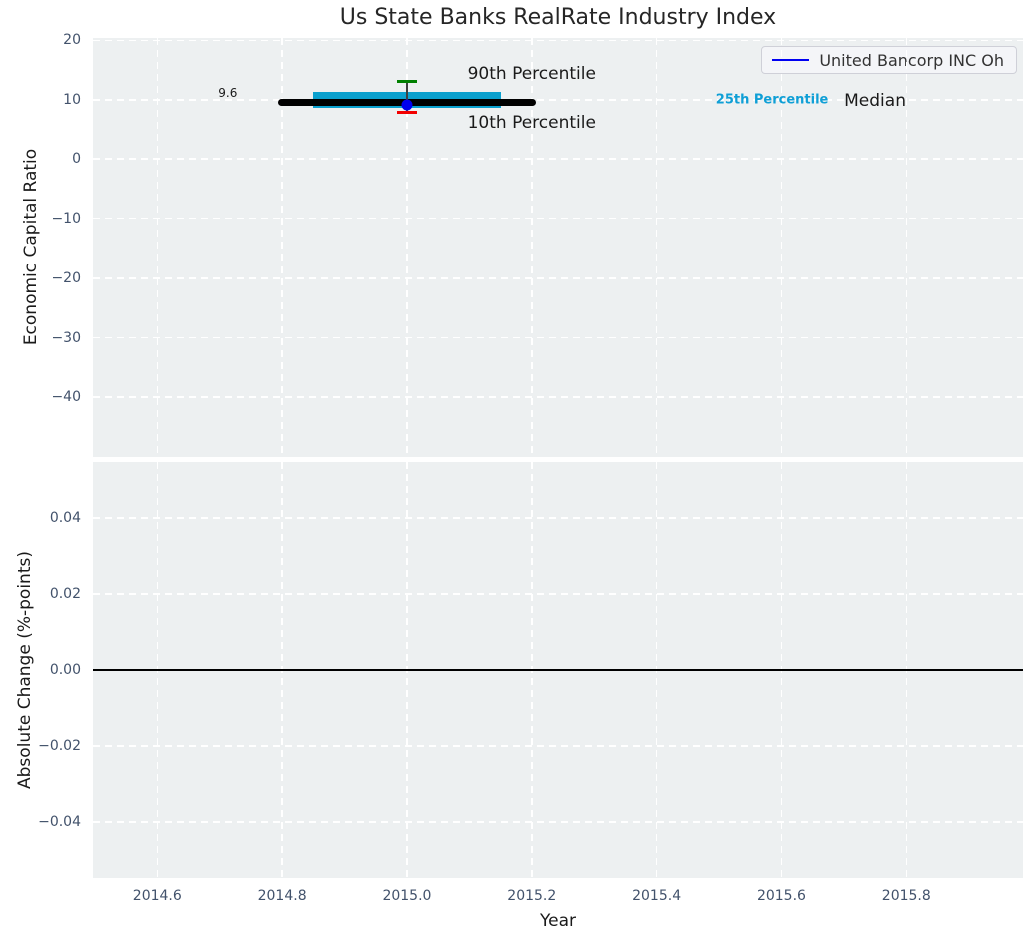 This screenshot has height=942, width=1034. Describe the element at coordinates (406, 112) in the screenshot. I see `whisker-cap-10th` at that location.